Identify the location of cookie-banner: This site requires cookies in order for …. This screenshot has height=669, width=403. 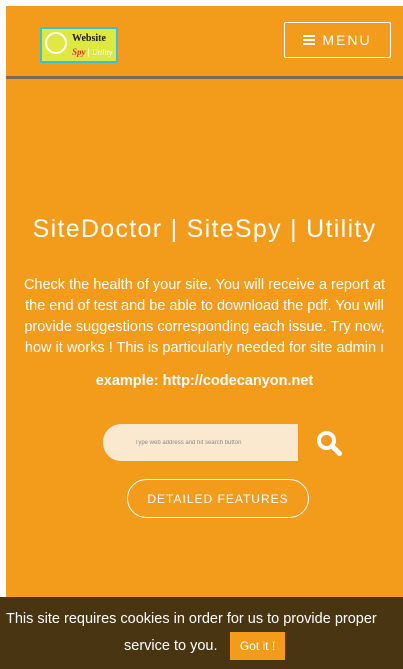
(201, 633).